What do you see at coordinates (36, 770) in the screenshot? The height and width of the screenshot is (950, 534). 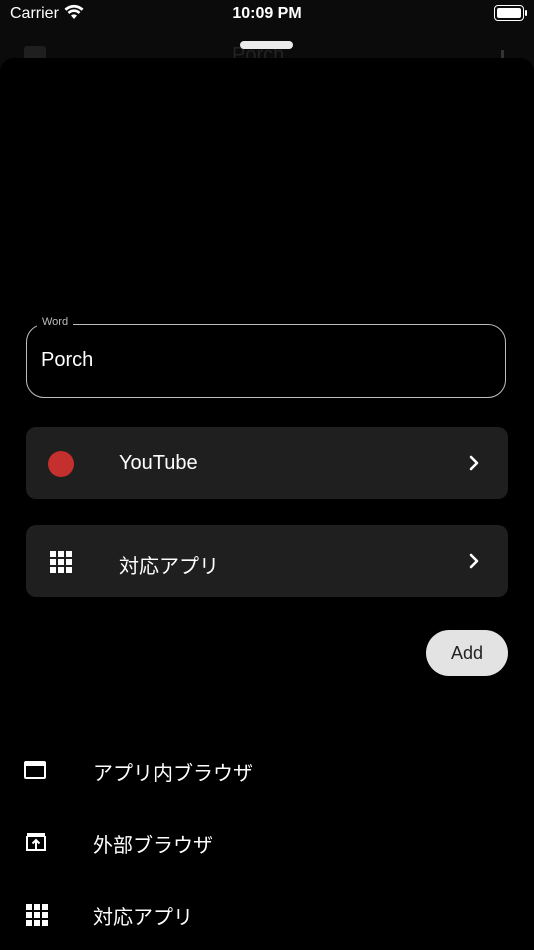 I see `in-app-browser-icon` at bounding box center [36, 770].